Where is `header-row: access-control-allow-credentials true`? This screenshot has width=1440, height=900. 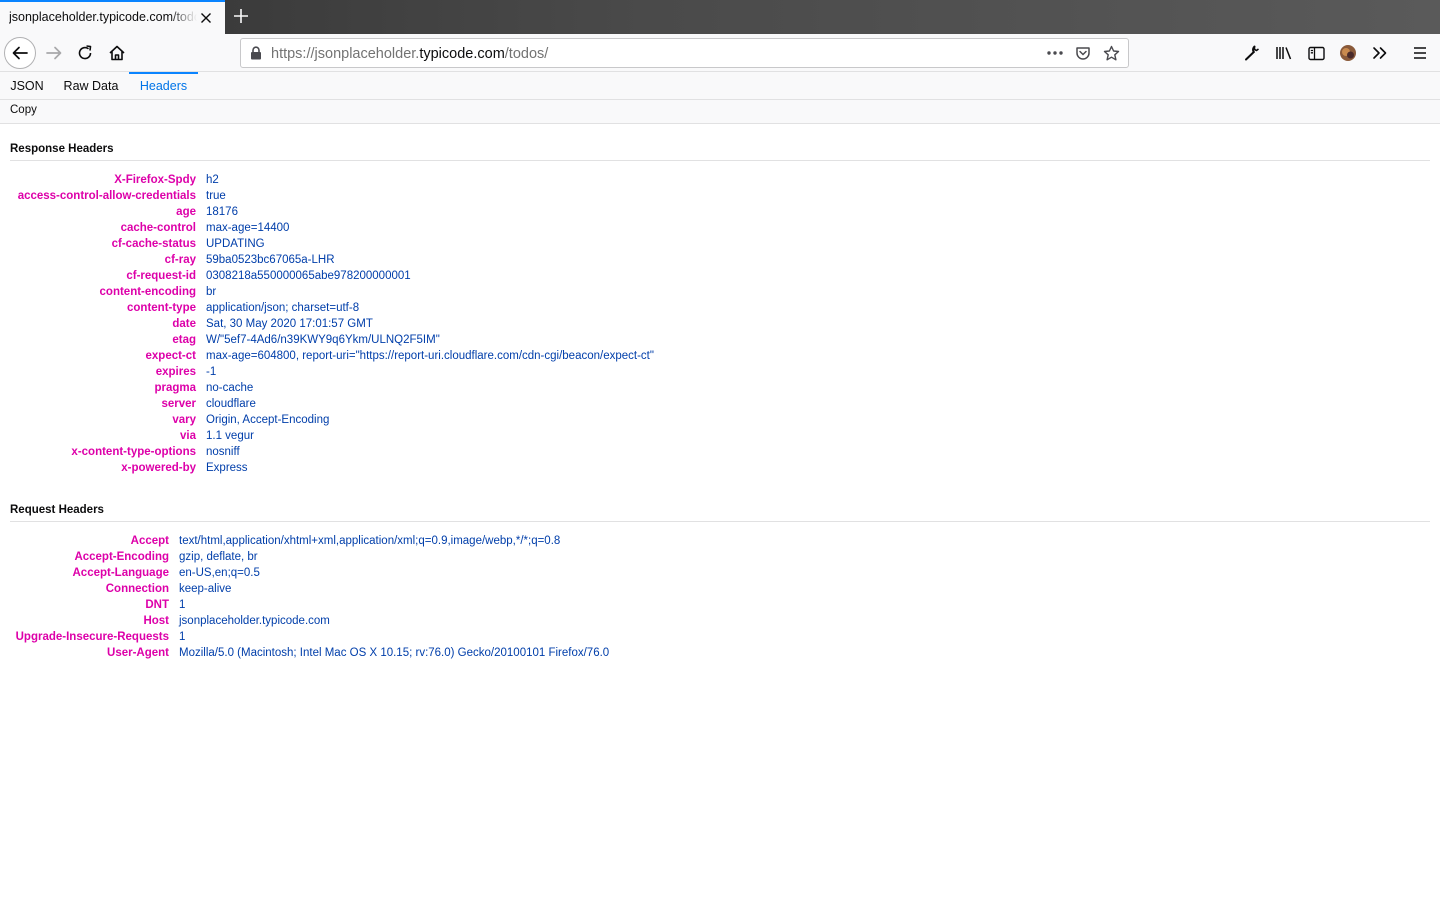
header-row: access-control-allow-credentials true is located at coordinates (332, 196).